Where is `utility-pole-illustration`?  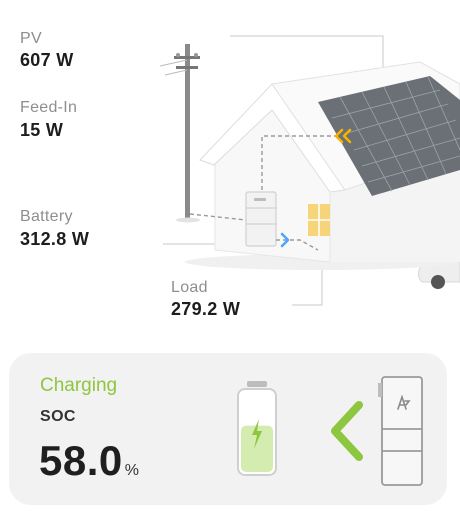
utility-pole-illustration is located at coordinates (179, 133).